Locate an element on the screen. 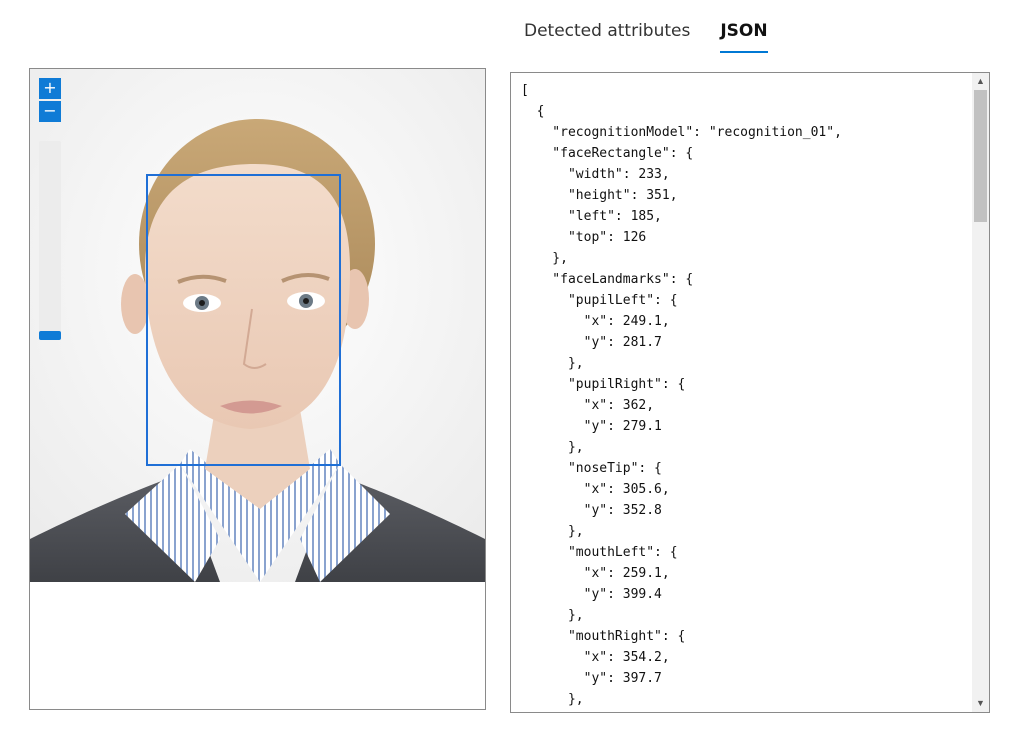 The height and width of the screenshot is (746, 1016). tab-detected-attributes: Detected attributes is located at coordinates (607, 35).